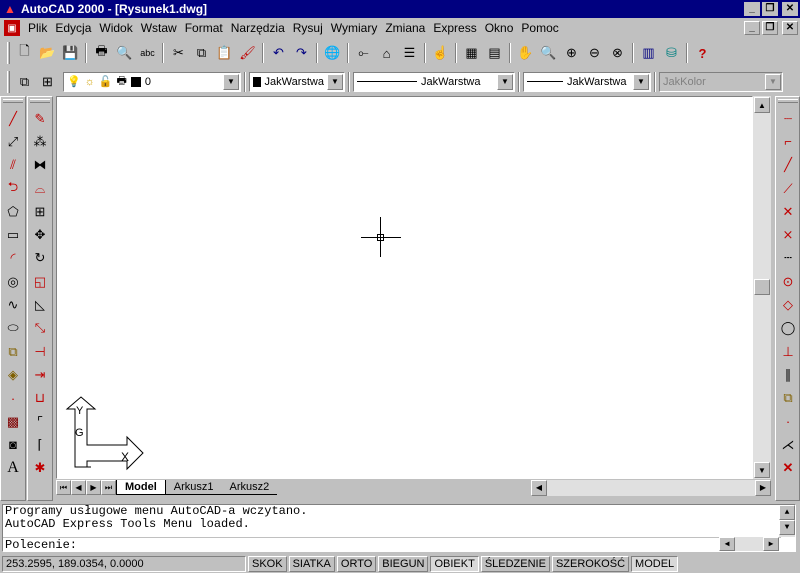 The image size is (800, 573). Describe the element at coordinates (201, 53) in the screenshot. I see `copy-icon: ⧉` at that location.